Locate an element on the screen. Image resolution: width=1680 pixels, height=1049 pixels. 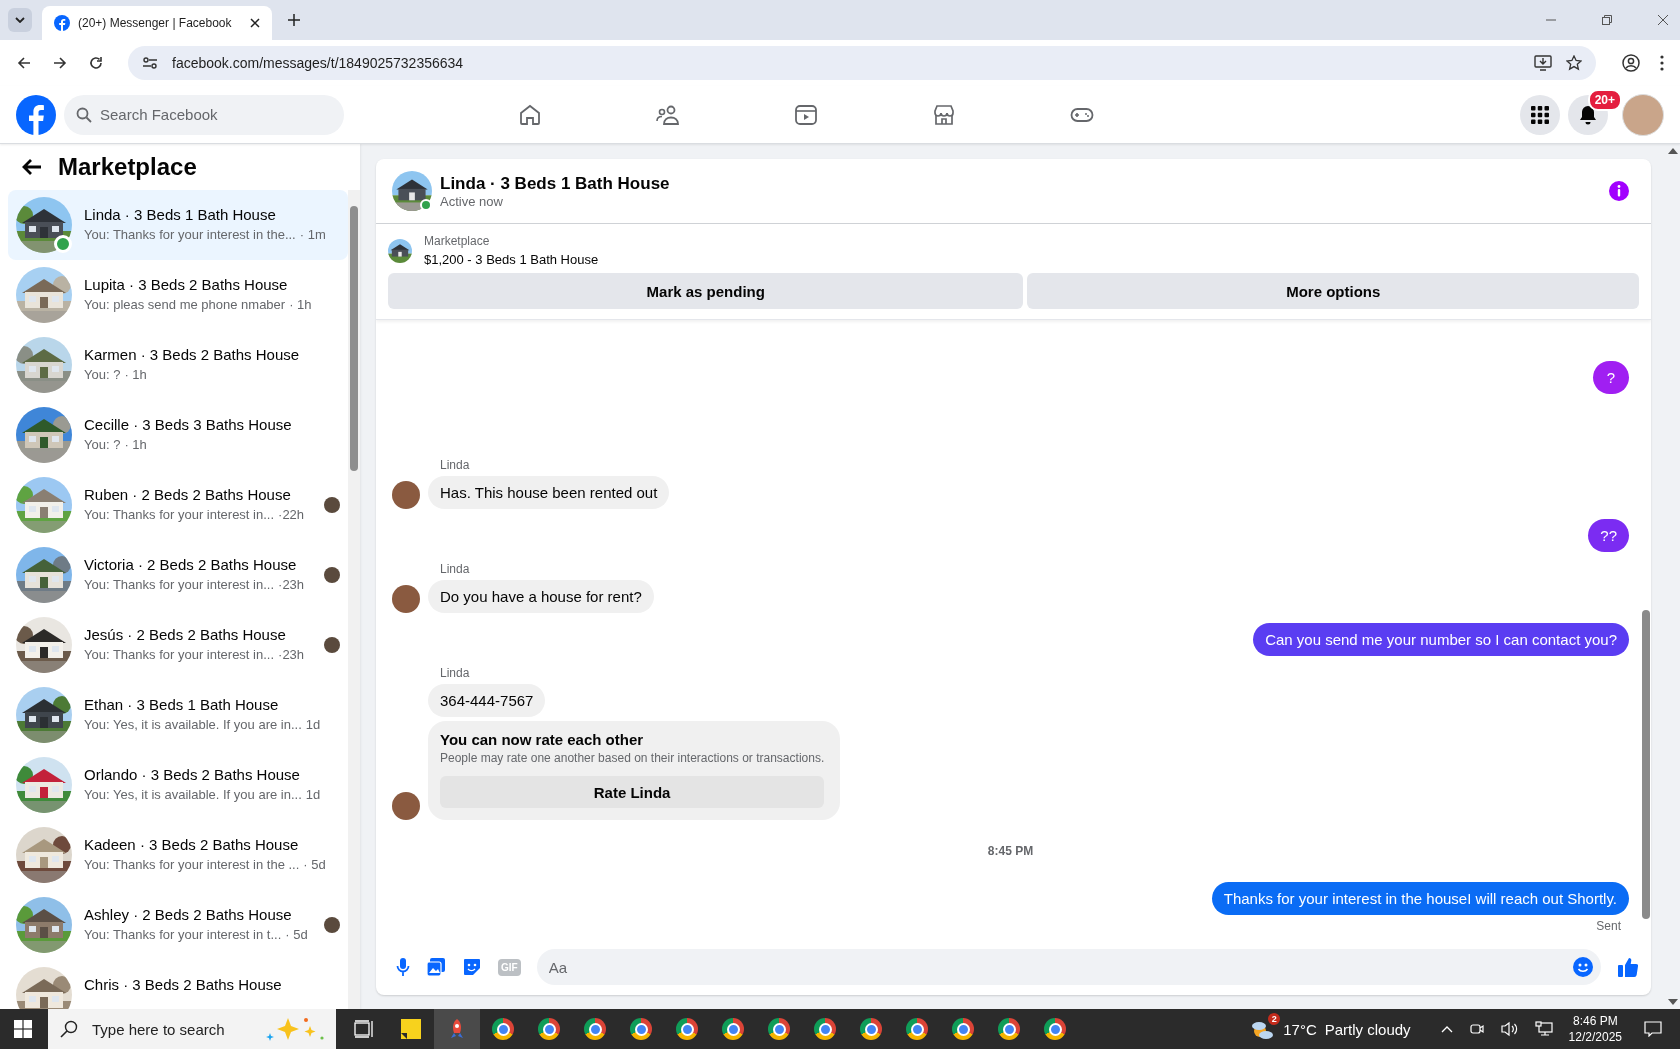
listing-title: $1,200 - 3 Beds 1 Bath House is located at coordinates (511, 259).